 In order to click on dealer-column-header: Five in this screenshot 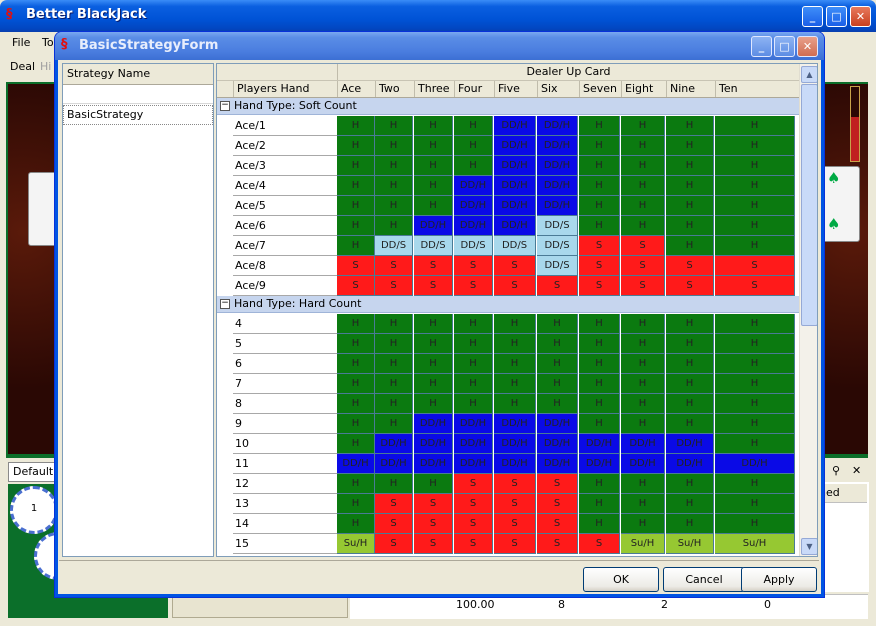, I will do `click(515, 89)`.